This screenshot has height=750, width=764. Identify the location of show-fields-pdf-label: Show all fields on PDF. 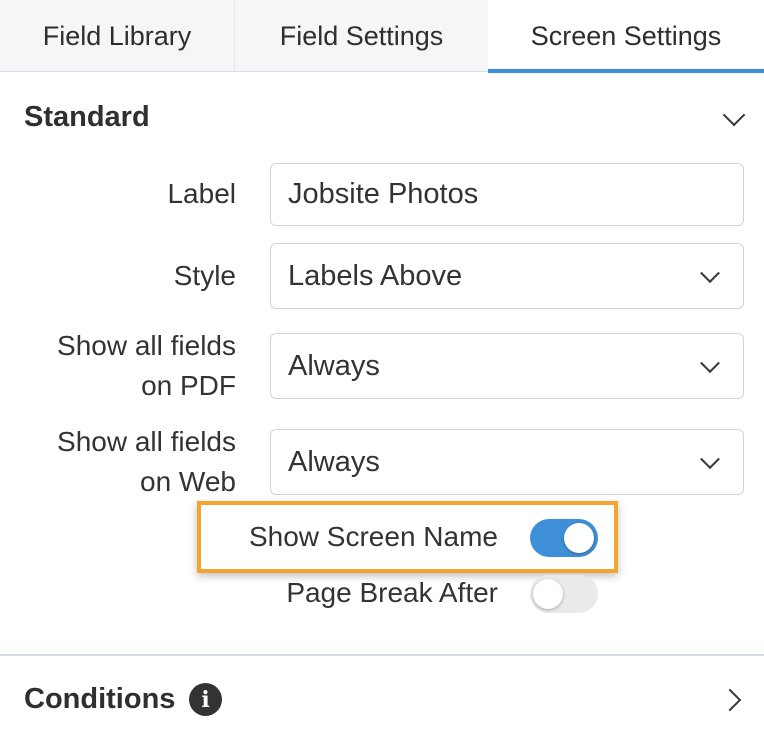
(146, 366).